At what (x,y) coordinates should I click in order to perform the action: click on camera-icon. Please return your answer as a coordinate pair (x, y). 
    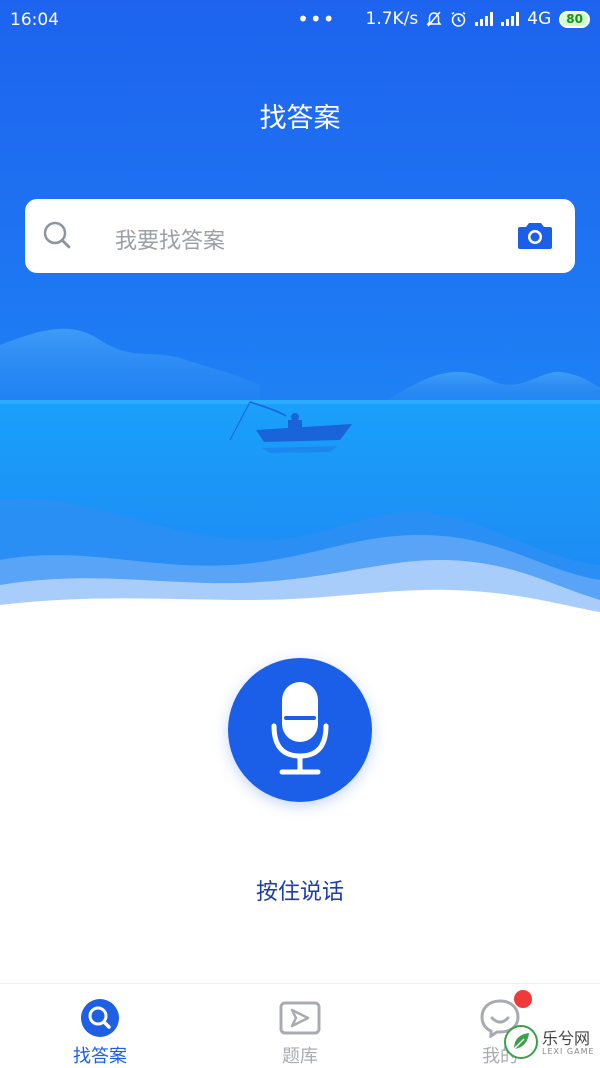
    Looking at the image, I should click on (535, 235).